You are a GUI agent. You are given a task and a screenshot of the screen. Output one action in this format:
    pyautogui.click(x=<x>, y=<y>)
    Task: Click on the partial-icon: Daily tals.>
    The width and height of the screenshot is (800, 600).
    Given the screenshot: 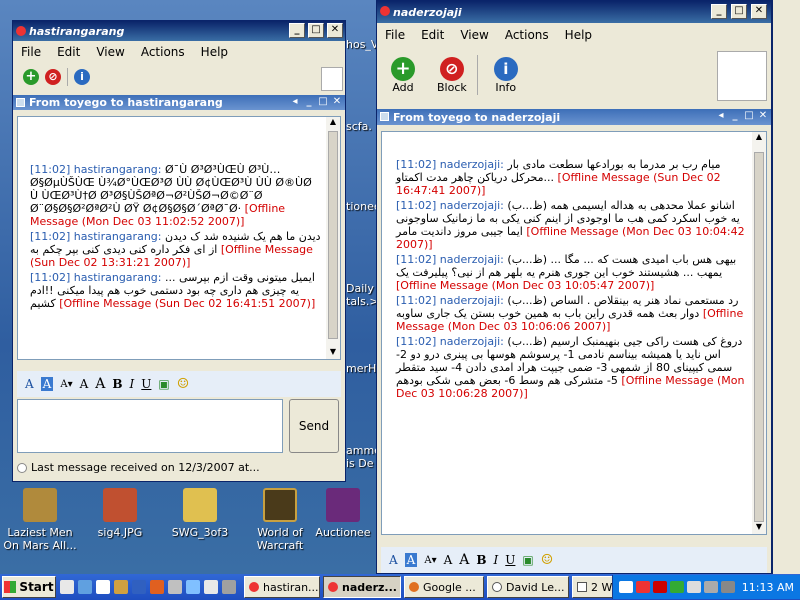 What is the action you would take?
    pyautogui.click(x=361, y=295)
    